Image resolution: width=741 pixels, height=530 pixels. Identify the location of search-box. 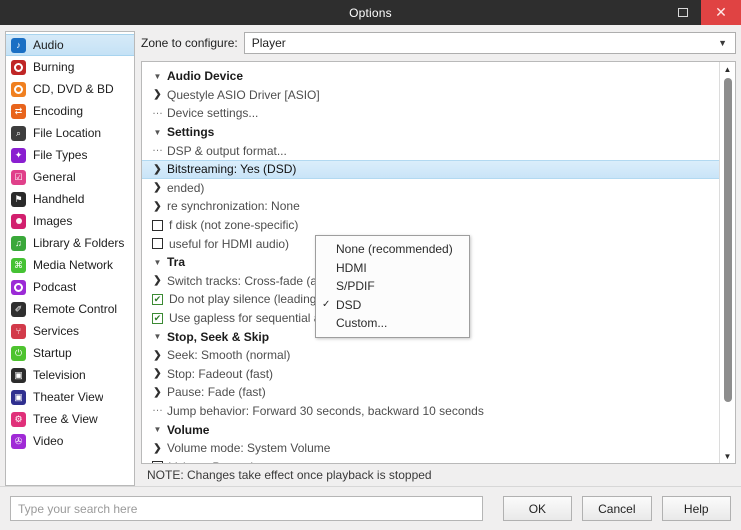
(246, 508).